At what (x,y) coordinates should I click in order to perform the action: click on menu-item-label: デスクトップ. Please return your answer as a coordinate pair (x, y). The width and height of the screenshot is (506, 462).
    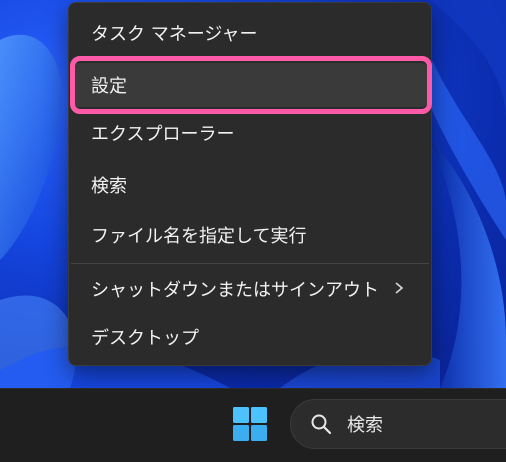
    Looking at the image, I should click on (145, 338).